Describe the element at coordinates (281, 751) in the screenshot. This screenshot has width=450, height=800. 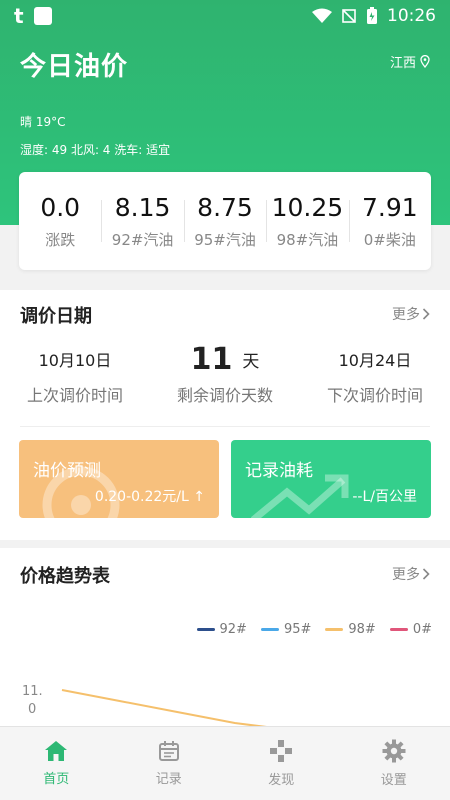
I see `discover-icon` at that location.